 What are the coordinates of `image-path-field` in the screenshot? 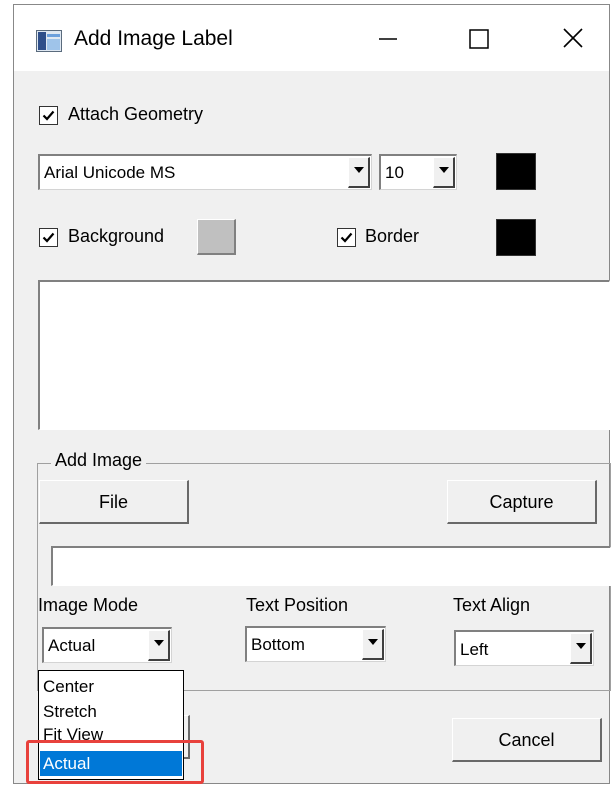 It's located at (331, 566).